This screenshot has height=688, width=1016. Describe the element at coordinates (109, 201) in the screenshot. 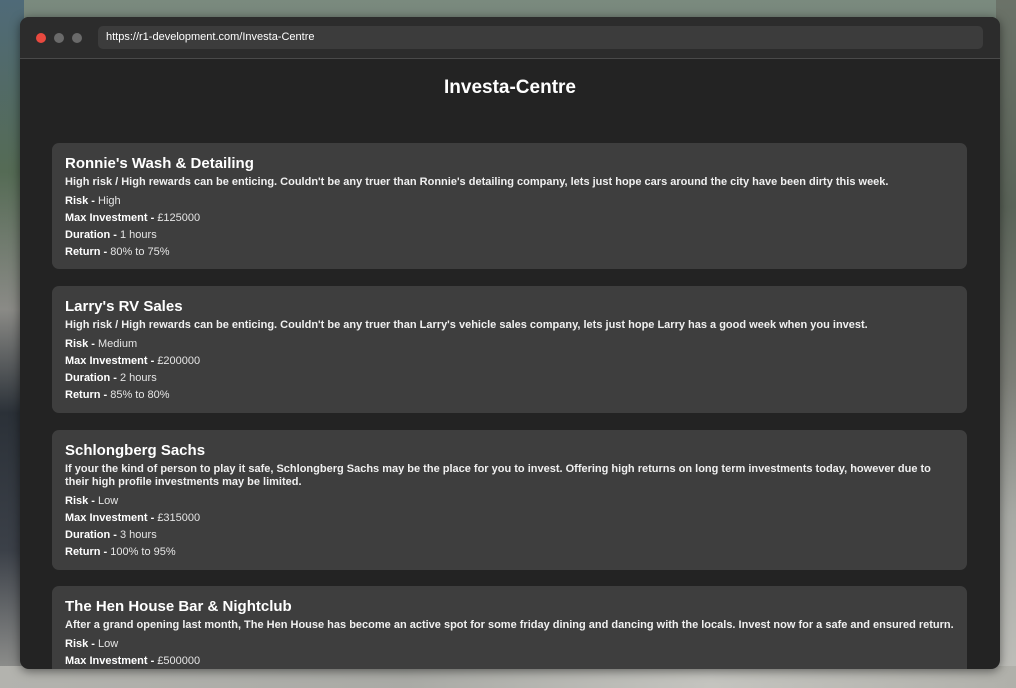

I see `risk-value: High` at that location.